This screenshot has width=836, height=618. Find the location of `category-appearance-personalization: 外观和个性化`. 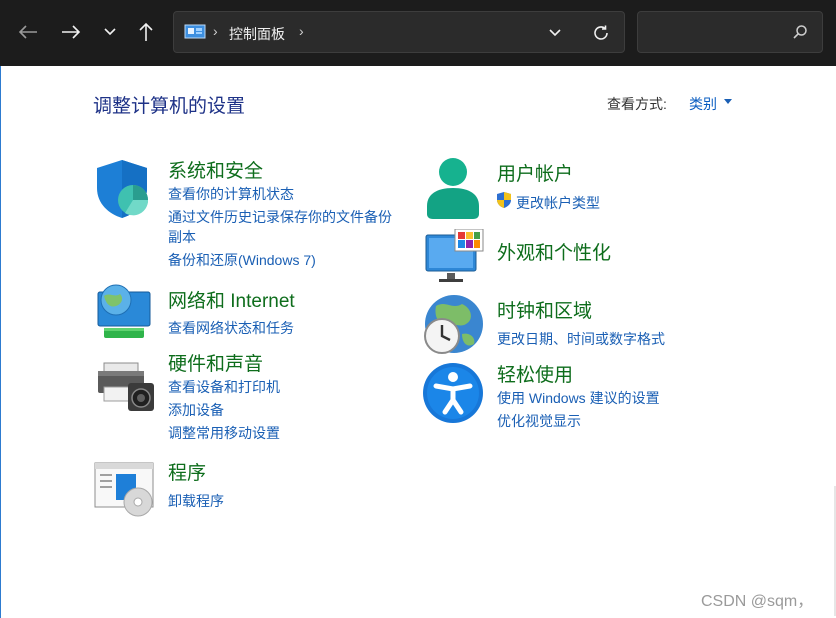

category-appearance-personalization: 外观和个性化 is located at coordinates (554, 251).